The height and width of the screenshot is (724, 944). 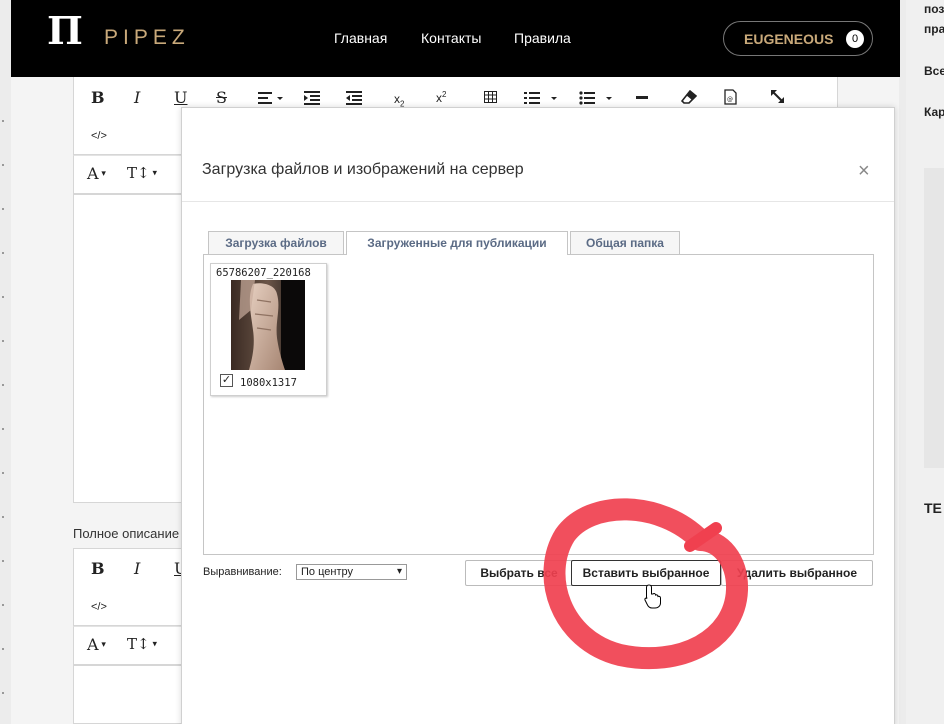 I want to click on tab-shared-folder: Общая папка, so click(x=625, y=242).